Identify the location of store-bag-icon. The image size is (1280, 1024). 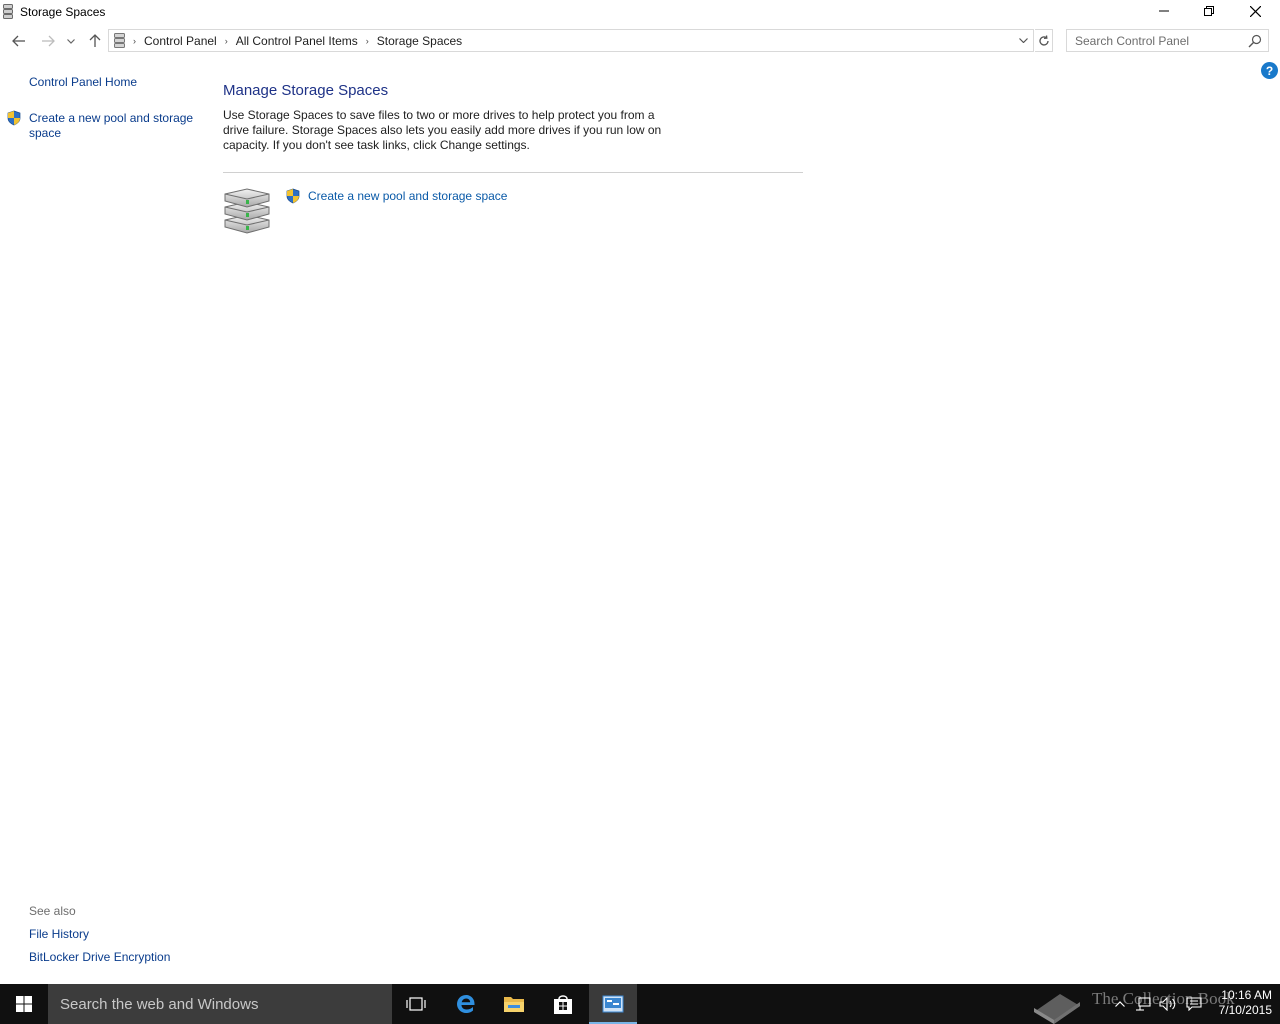
(563, 1004).